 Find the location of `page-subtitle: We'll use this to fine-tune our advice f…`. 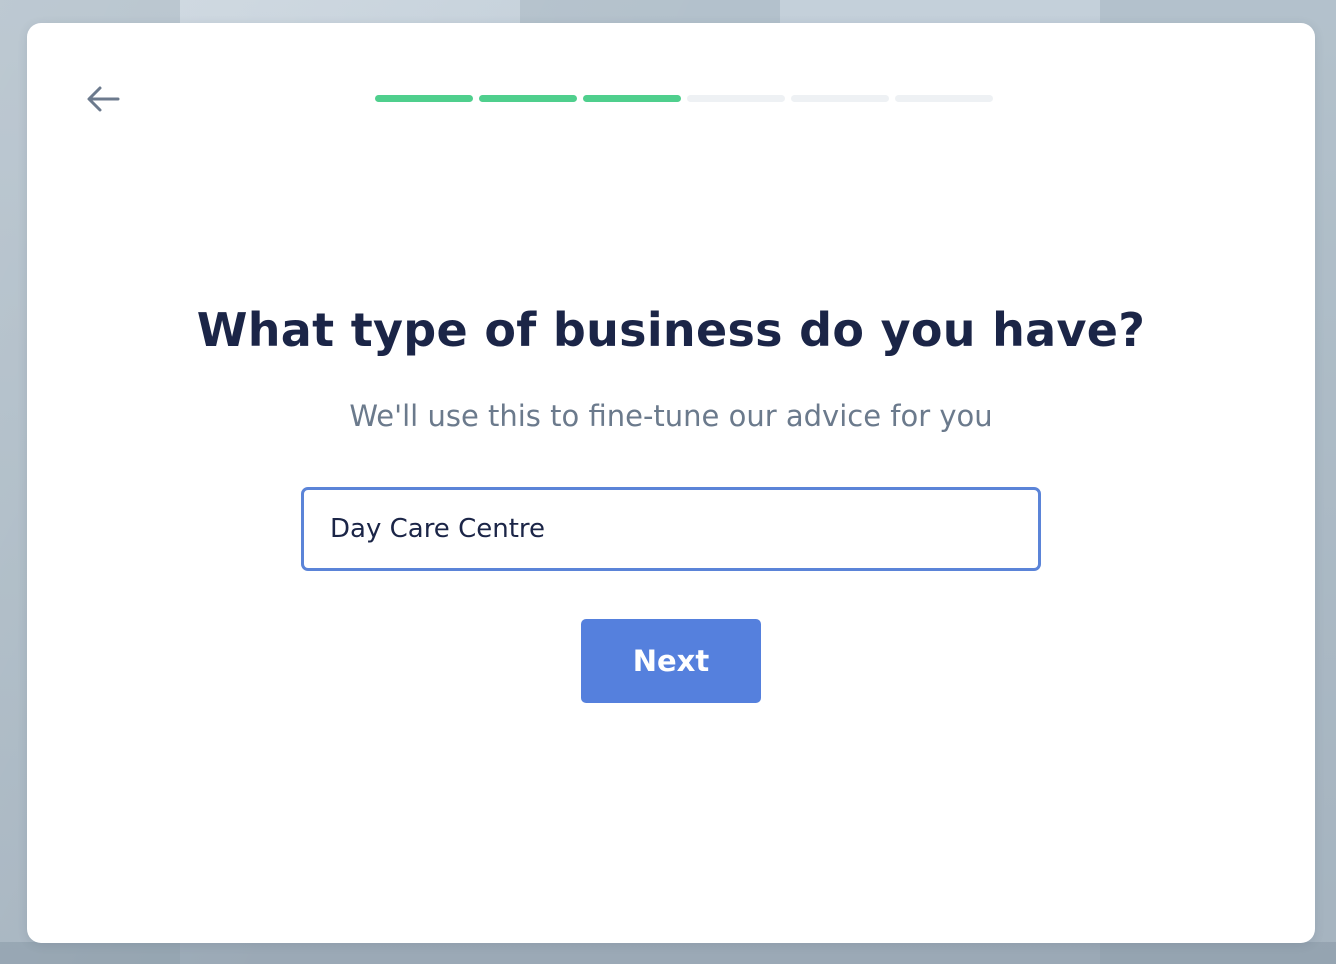

page-subtitle: We'll use this to fine-tune our advice f… is located at coordinates (671, 416).